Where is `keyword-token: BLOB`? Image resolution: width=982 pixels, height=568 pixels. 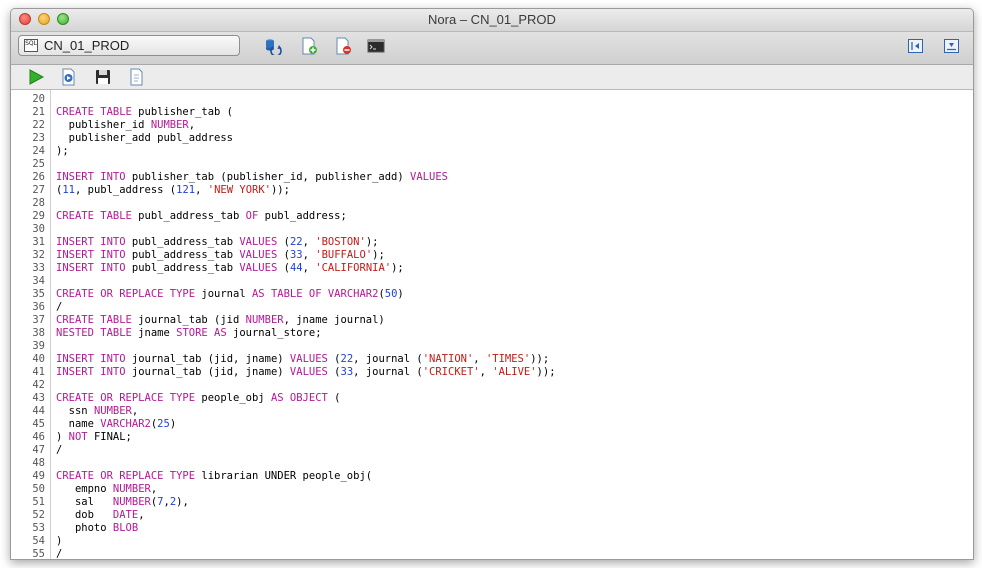
keyword-token: BLOB is located at coordinates (125, 528).